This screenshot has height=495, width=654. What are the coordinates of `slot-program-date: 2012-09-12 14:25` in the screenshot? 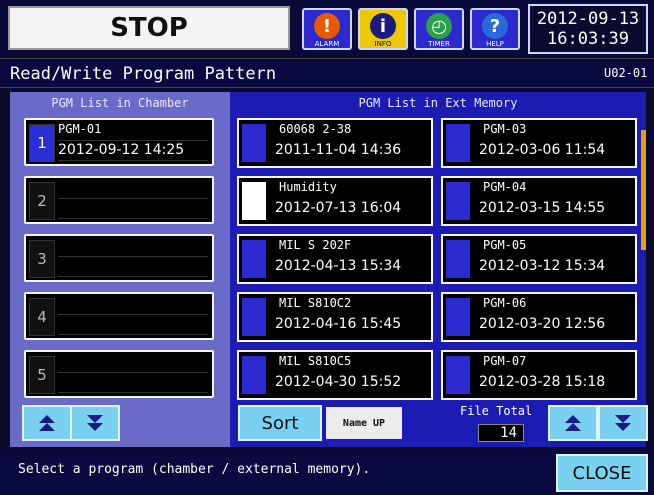 It's located at (133, 151).